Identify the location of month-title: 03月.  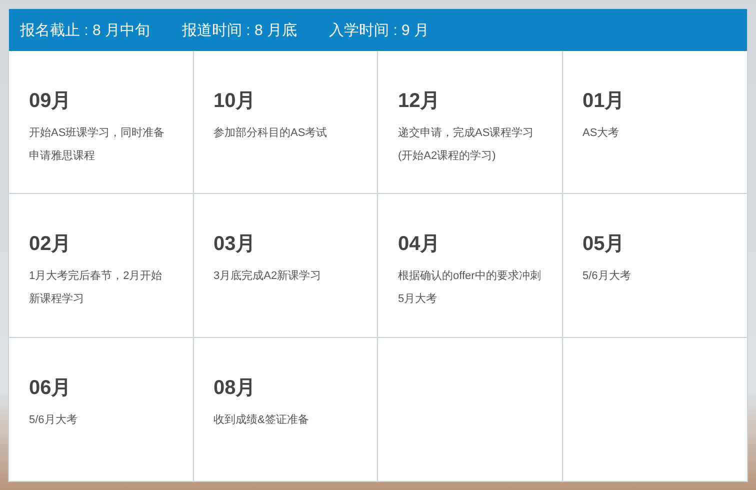
(235, 245).